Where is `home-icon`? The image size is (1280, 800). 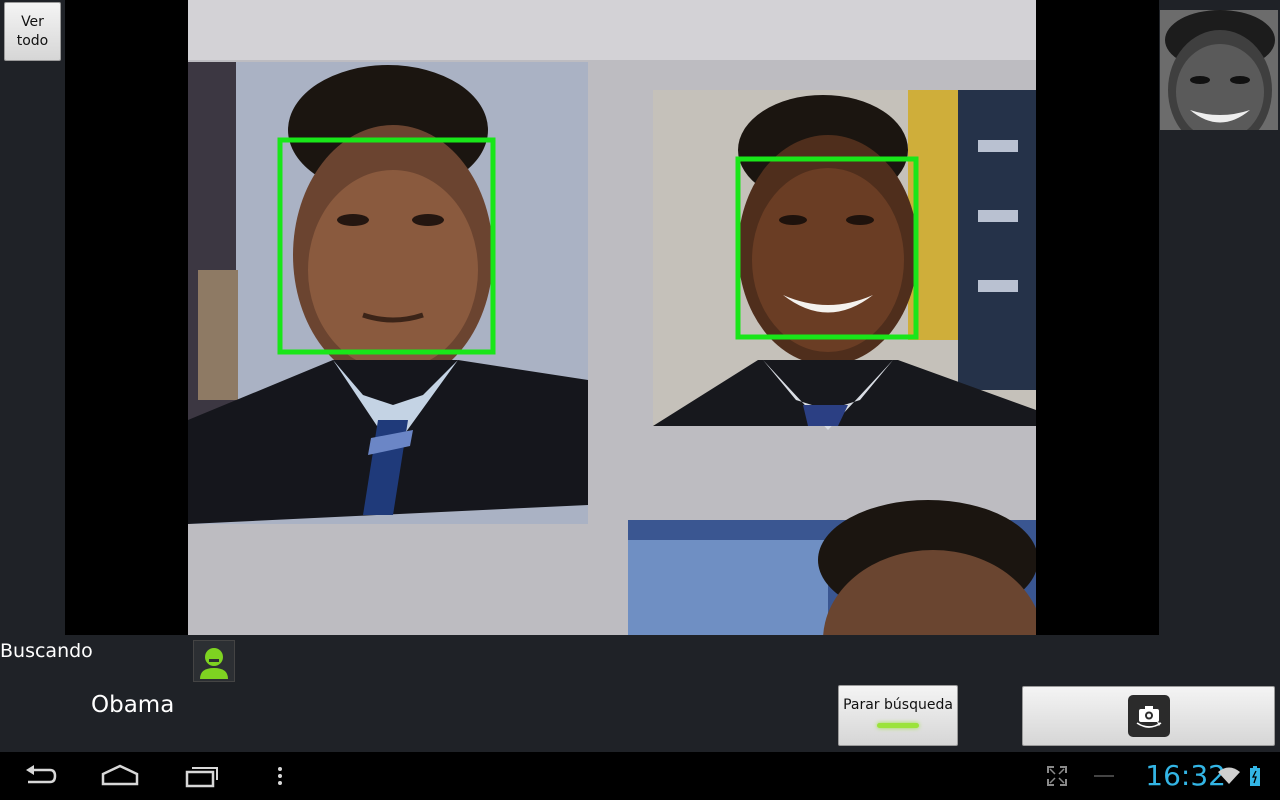
home-icon is located at coordinates (120, 776).